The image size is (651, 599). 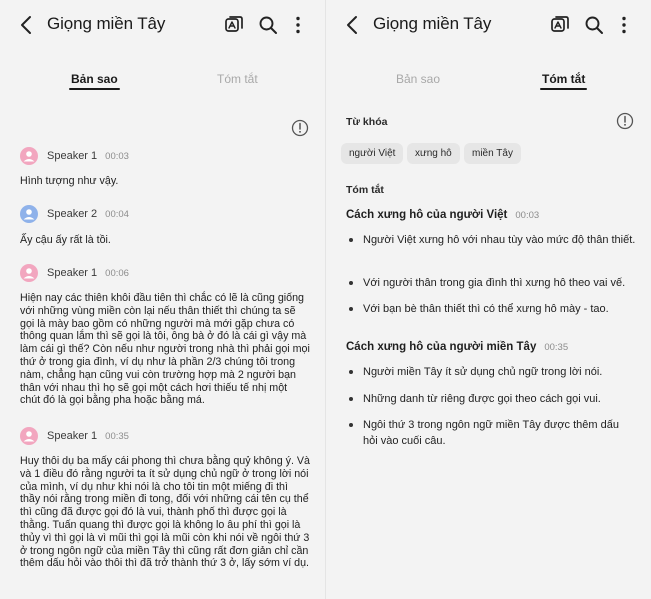 I want to click on speaker-row: Speaker 1 00:06, so click(x=74, y=273).